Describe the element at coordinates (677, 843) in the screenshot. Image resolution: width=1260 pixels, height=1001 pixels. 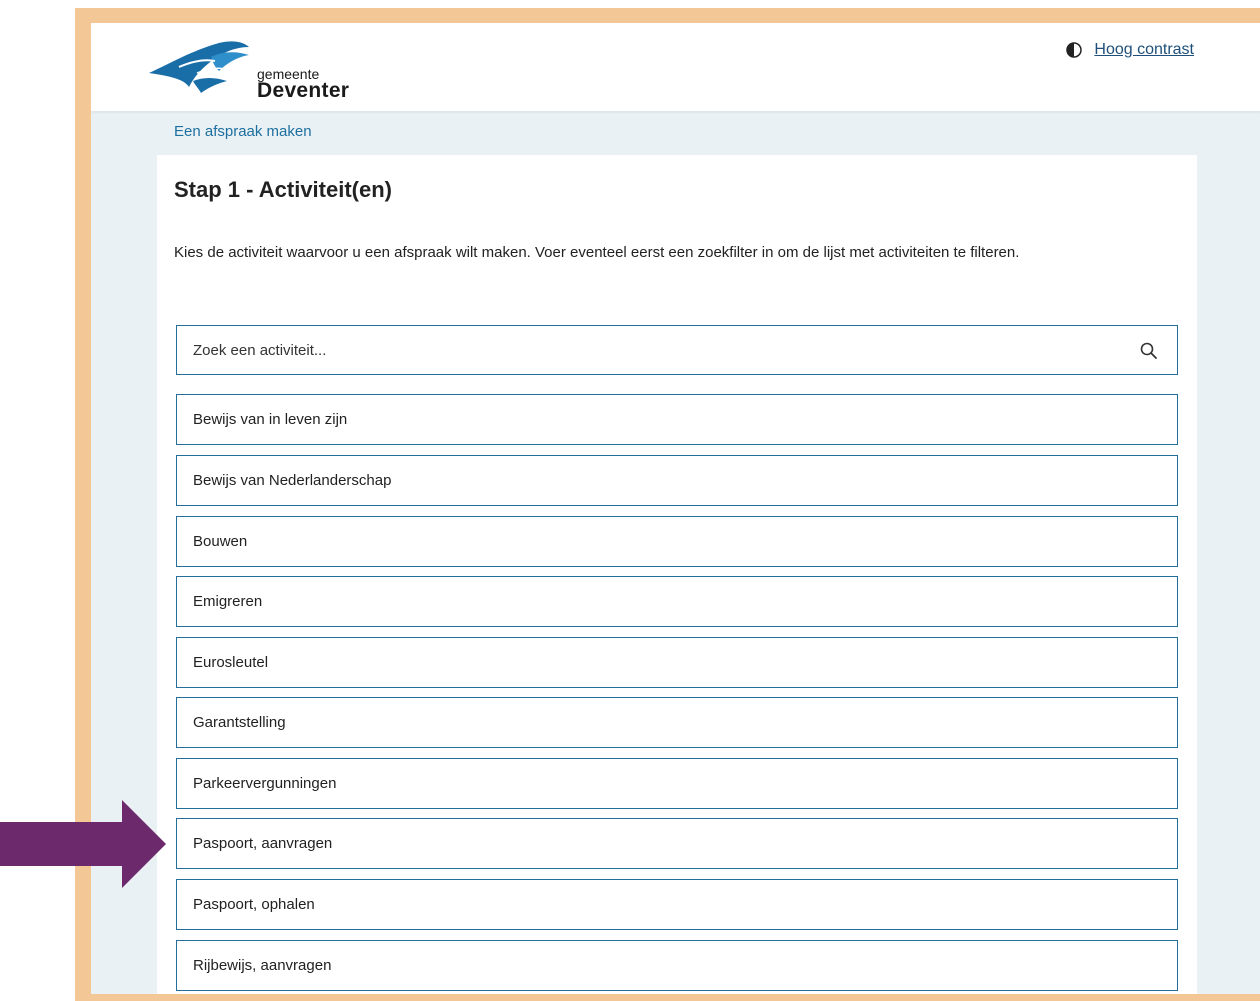
I see `activity-item-paspoort-aanvragen: Paspoort, aanvragen` at that location.